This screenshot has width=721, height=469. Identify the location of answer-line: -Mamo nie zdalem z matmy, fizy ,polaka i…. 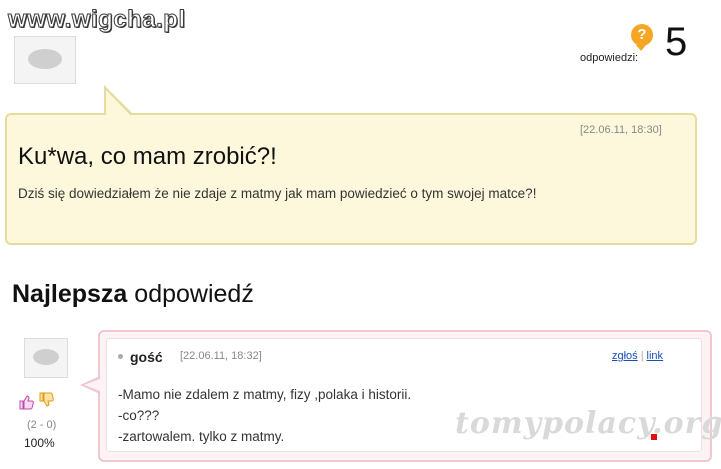
(265, 394).